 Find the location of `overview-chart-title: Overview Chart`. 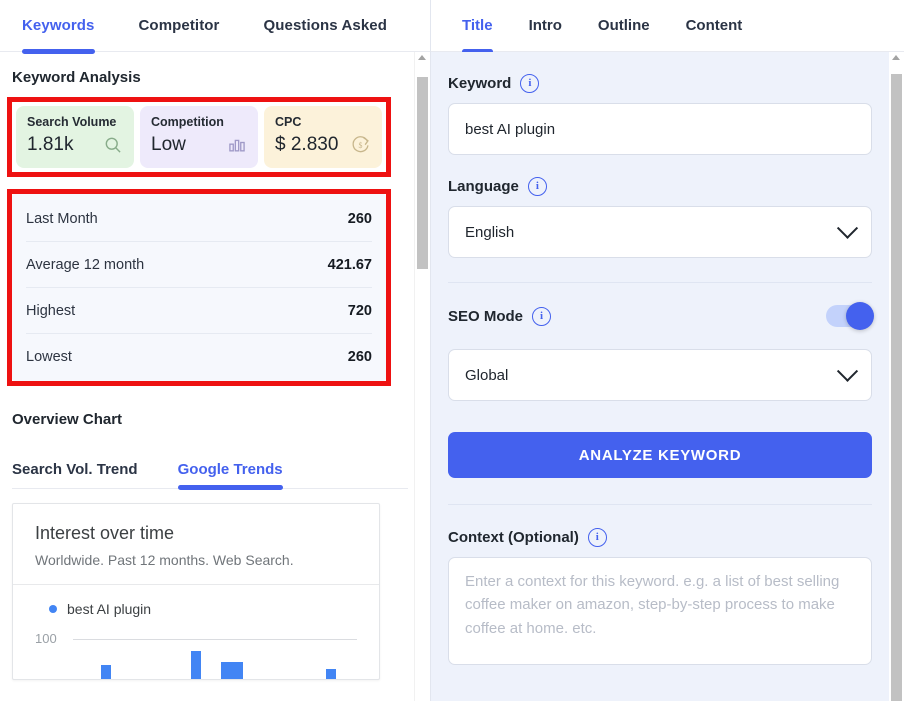

overview-chart-title: Overview Chart is located at coordinates (67, 419).